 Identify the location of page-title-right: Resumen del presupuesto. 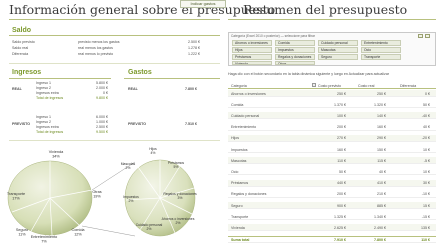
(325, 9).